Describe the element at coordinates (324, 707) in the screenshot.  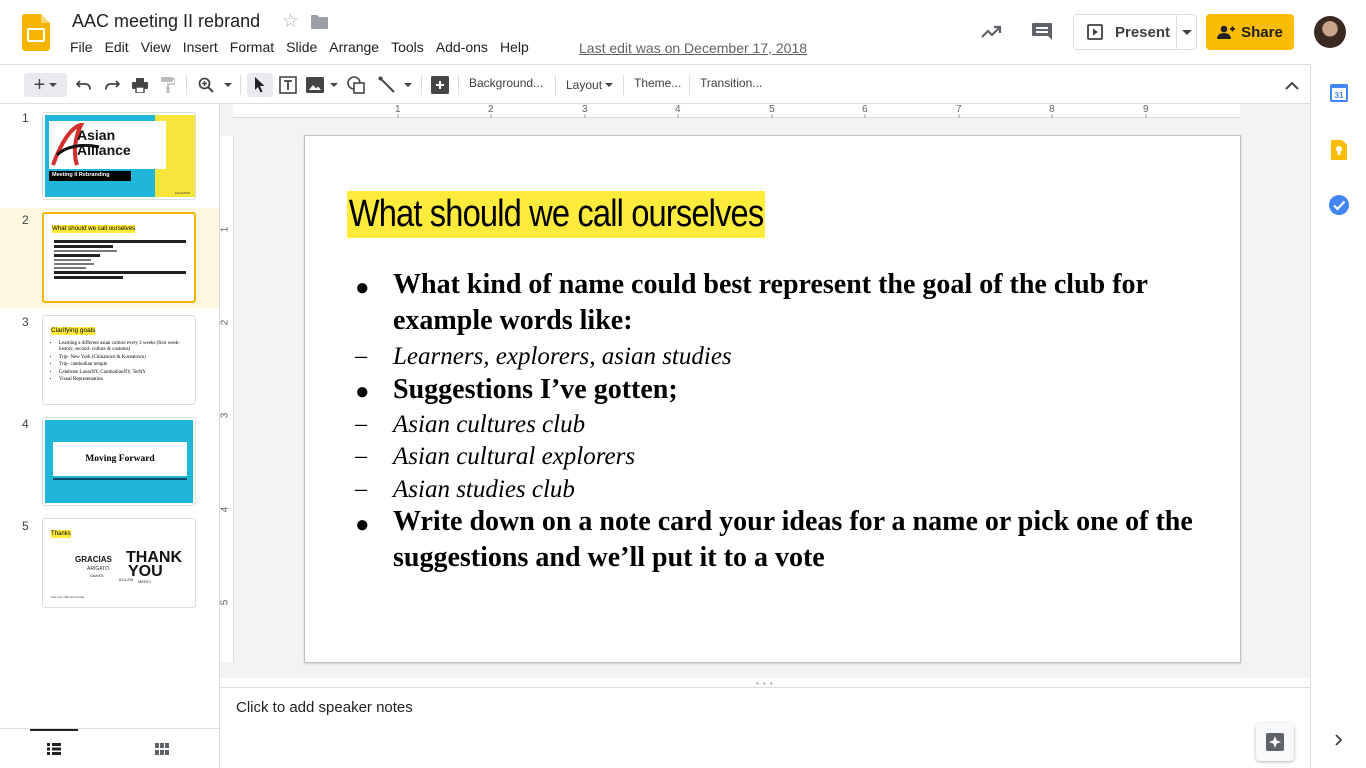
I see `speaker-notes-placeholder: Click to add speaker notes` at that location.